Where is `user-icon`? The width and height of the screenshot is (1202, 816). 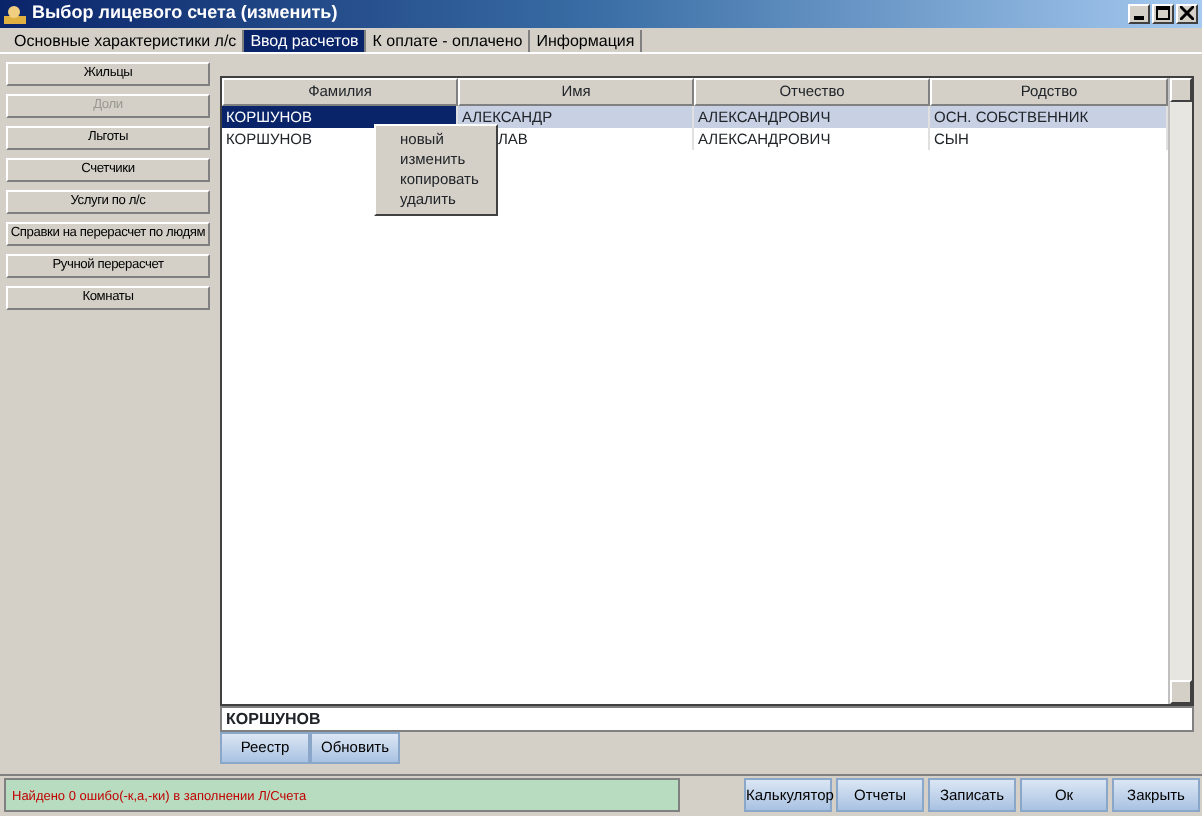
user-icon is located at coordinates (15, 14).